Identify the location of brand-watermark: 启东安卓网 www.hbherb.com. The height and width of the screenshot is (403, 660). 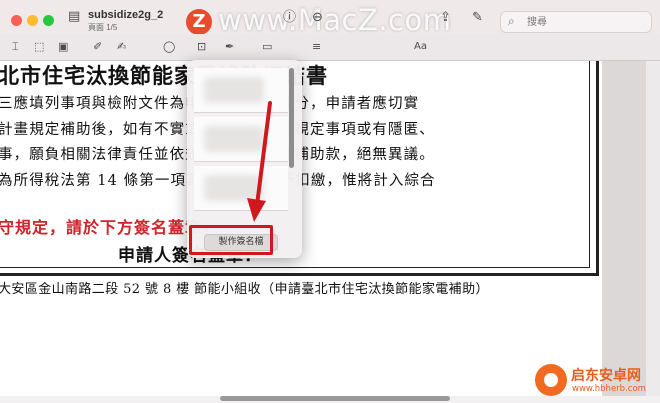
(597, 382).